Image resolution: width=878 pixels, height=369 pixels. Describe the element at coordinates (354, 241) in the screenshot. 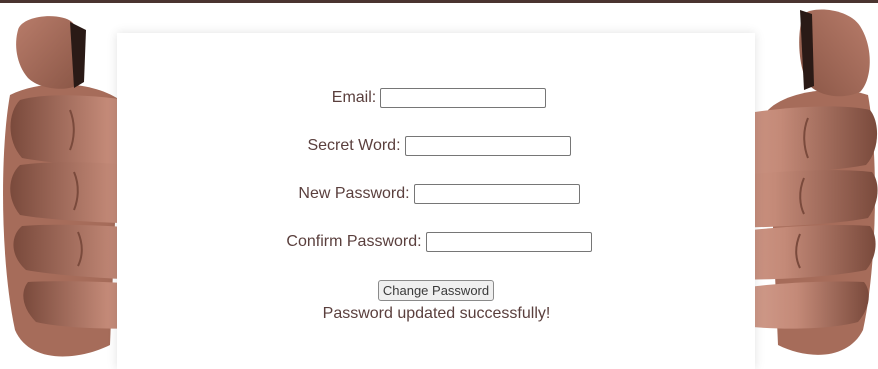

I see `confirm-password-label: Confirm Password:` at that location.